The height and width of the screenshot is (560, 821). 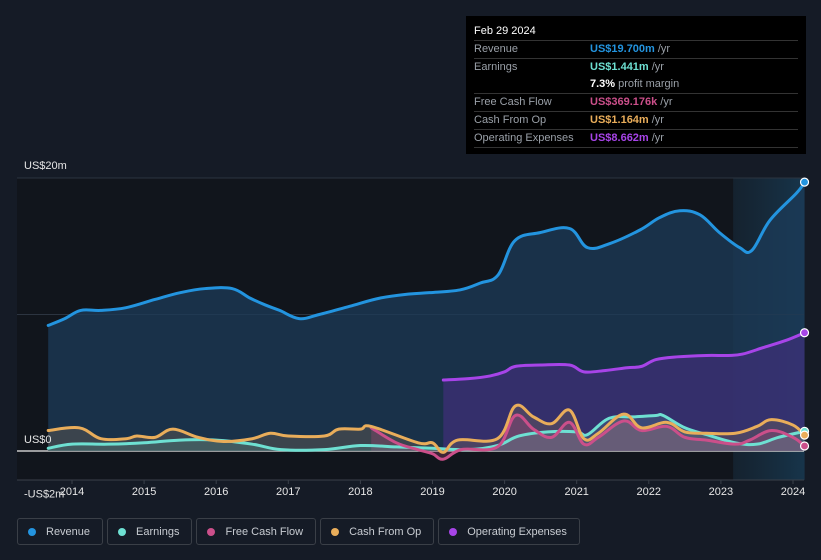 I want to click on x-tick-label: 2018, so click(x=360, y=492).